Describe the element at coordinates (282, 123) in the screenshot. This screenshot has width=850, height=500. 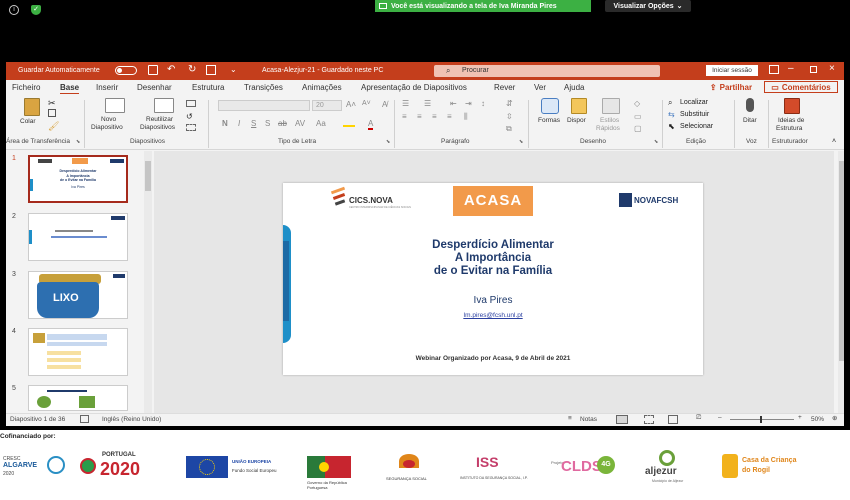
I see `strikethrough-icon: ab` at that location.